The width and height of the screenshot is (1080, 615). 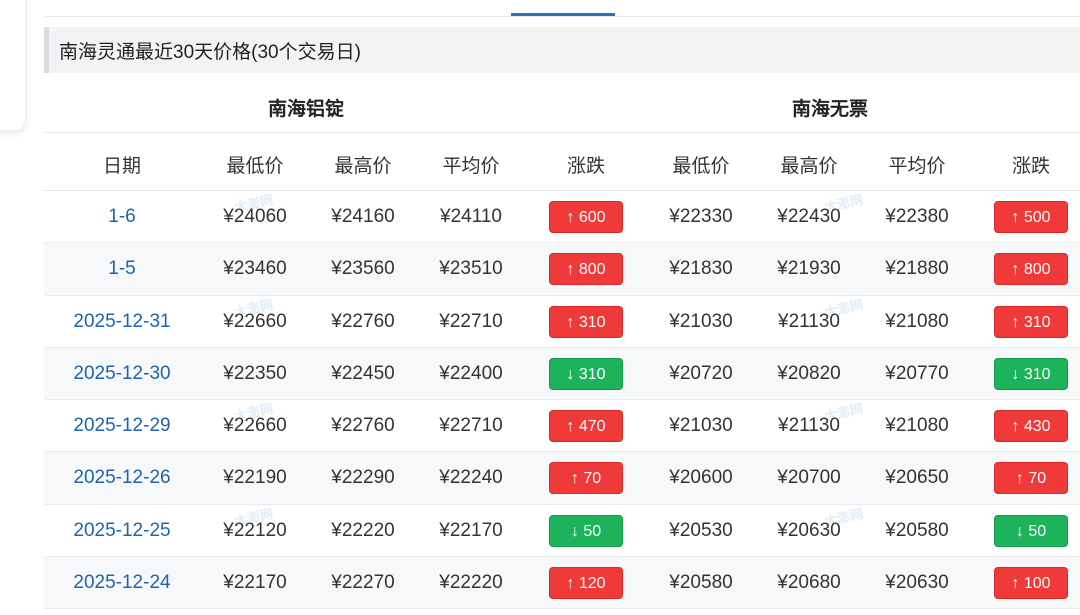 What do you see at coordinates (585, 166) in the screenshot?
I see `col-header-change: 涨跌` at bounding box center [585, 166].